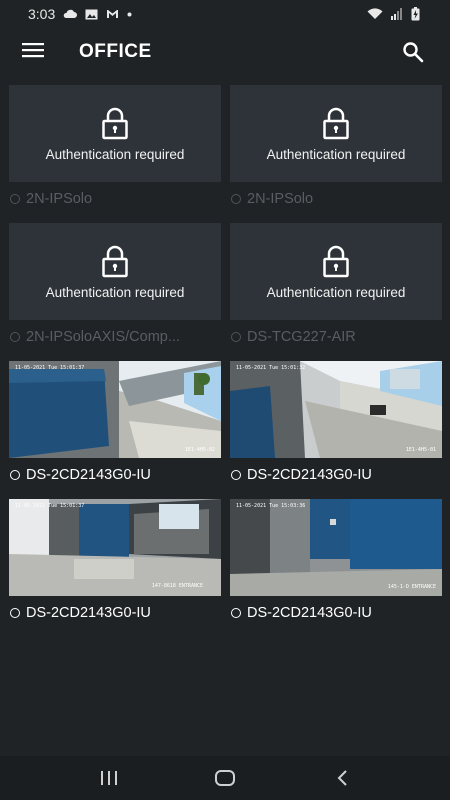  I want to click on battery-icon, so click(415, 14).